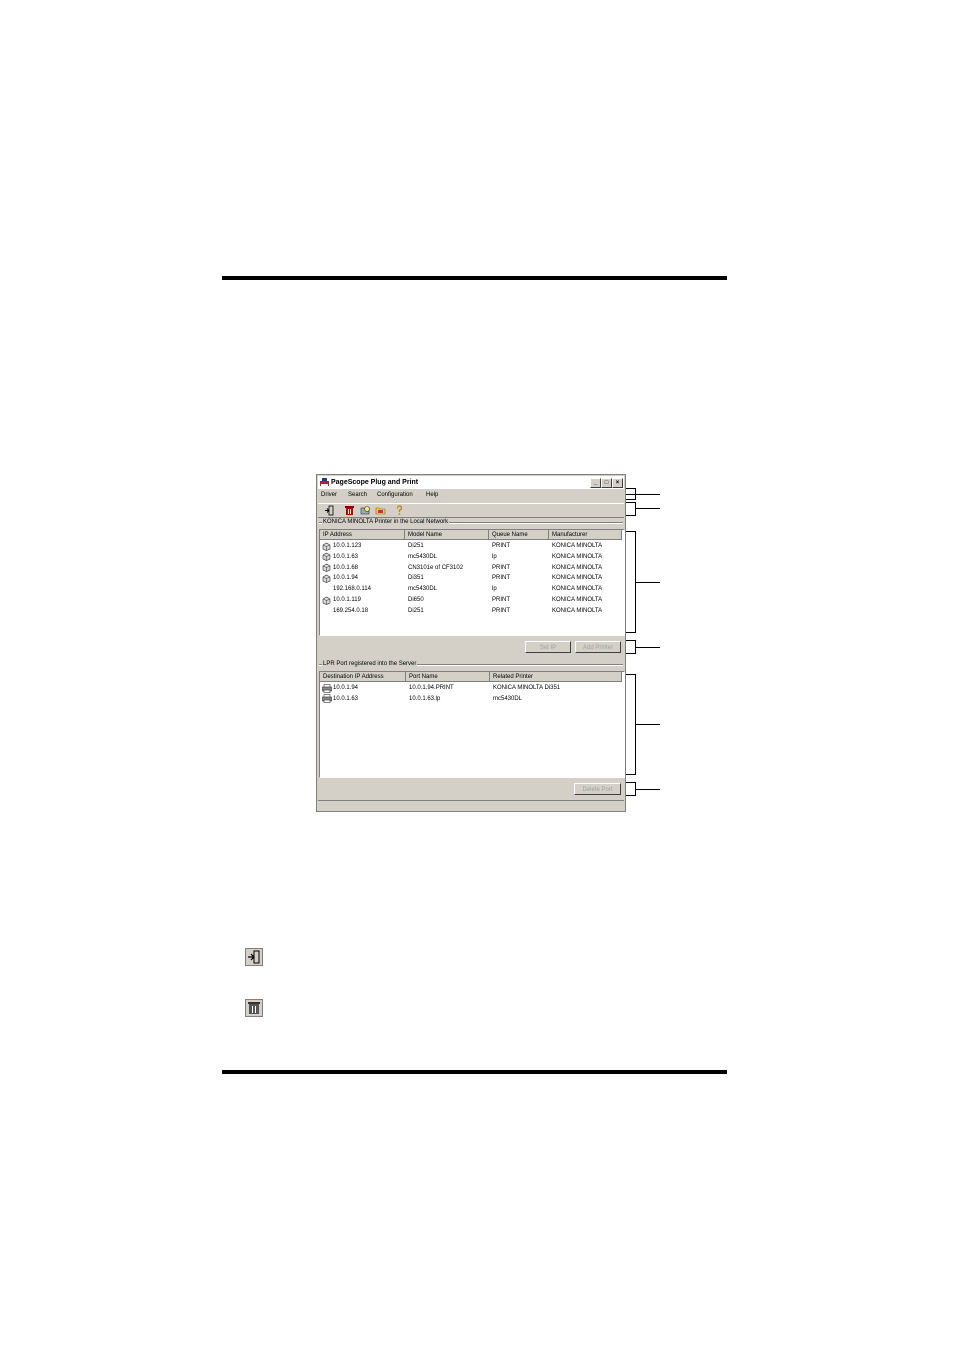 The image size is (954, 1350). What do you see at coordinates (345, 557) in the screenshot?
I see `row-ip-address: 10.0.1.63` at bounding box center [345, 557].